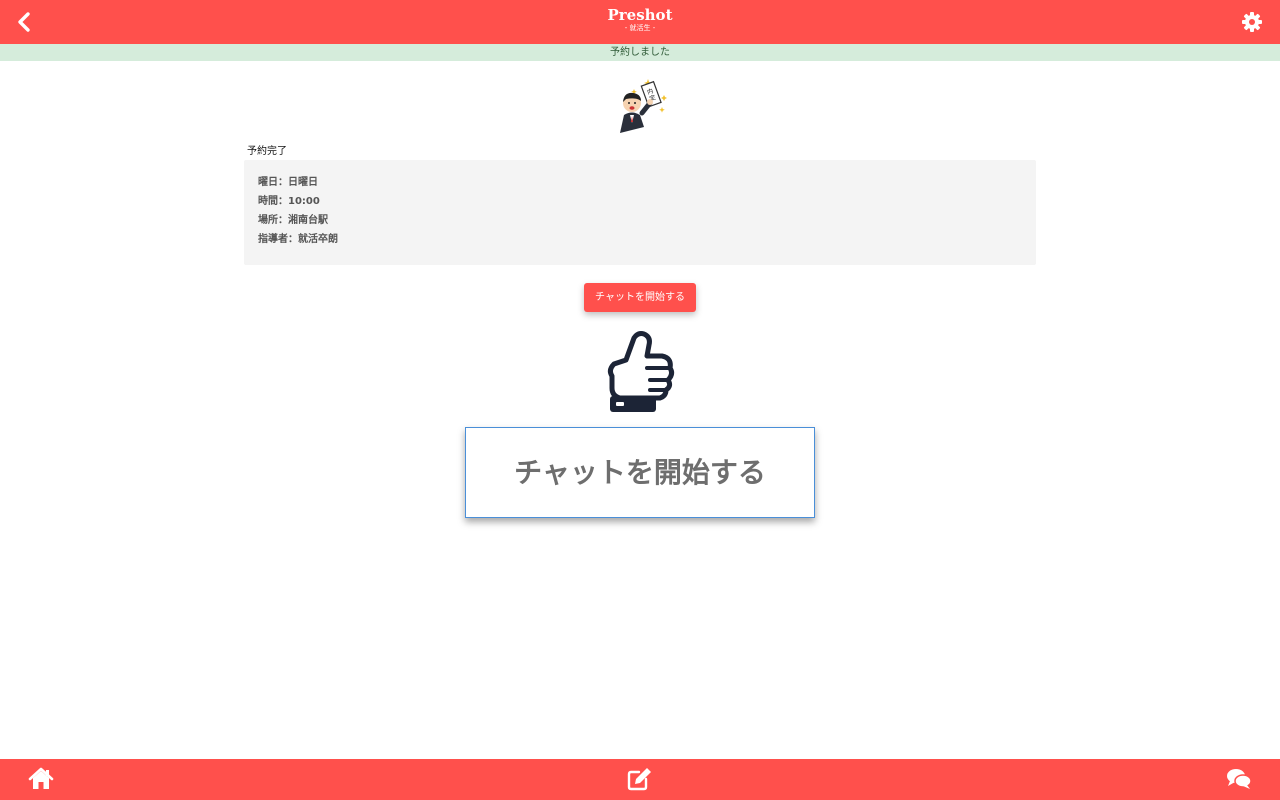  I want to click on start-chat-zoom-button: チャットを開始する, so click(640, 472).